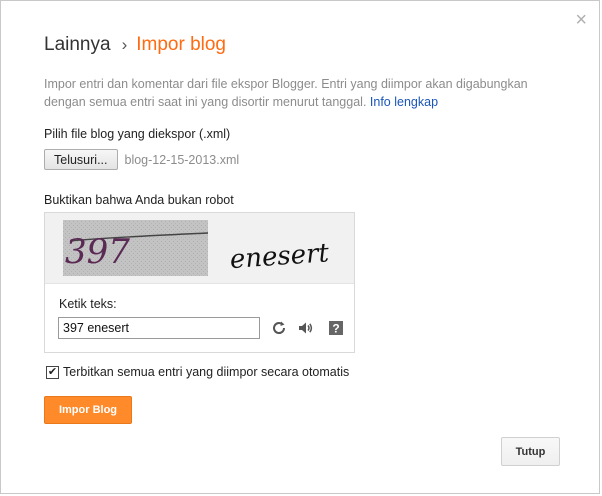 The height and width of the screenshot is (496, 602). Describe the element at coordinates (88, 304) in the screenshot. I see `captcha-input-label: Ketik teks:` at that location.